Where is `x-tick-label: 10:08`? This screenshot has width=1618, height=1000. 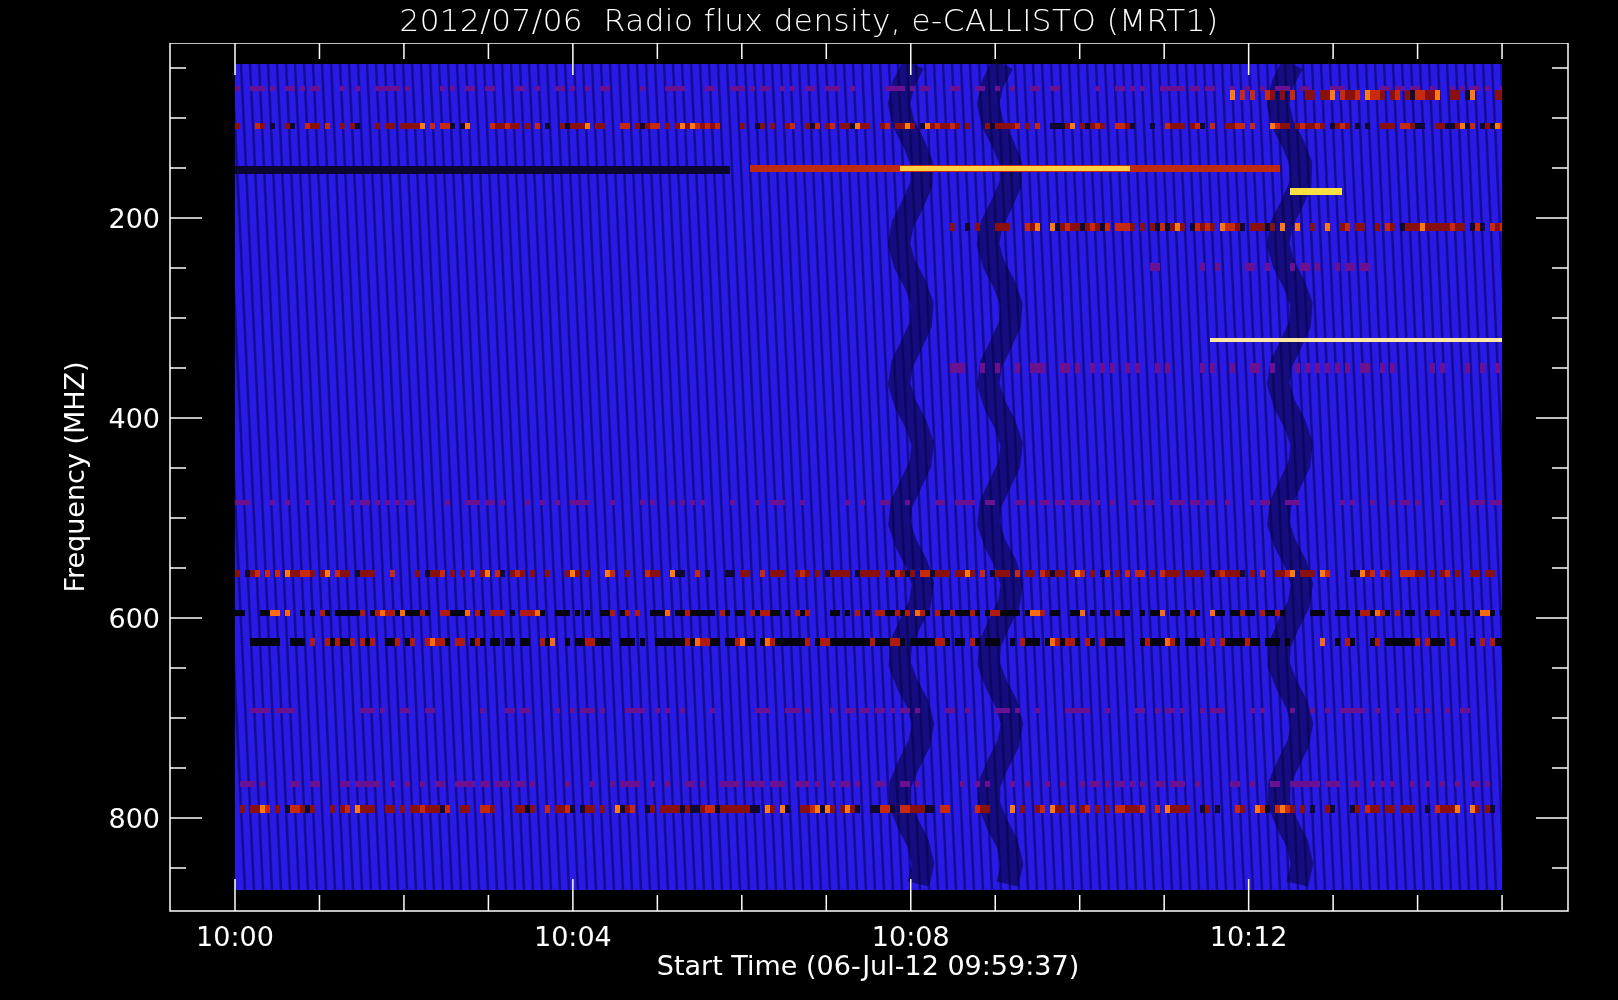 x-tick-label: 10:08 is located at coordinates (910, 936).